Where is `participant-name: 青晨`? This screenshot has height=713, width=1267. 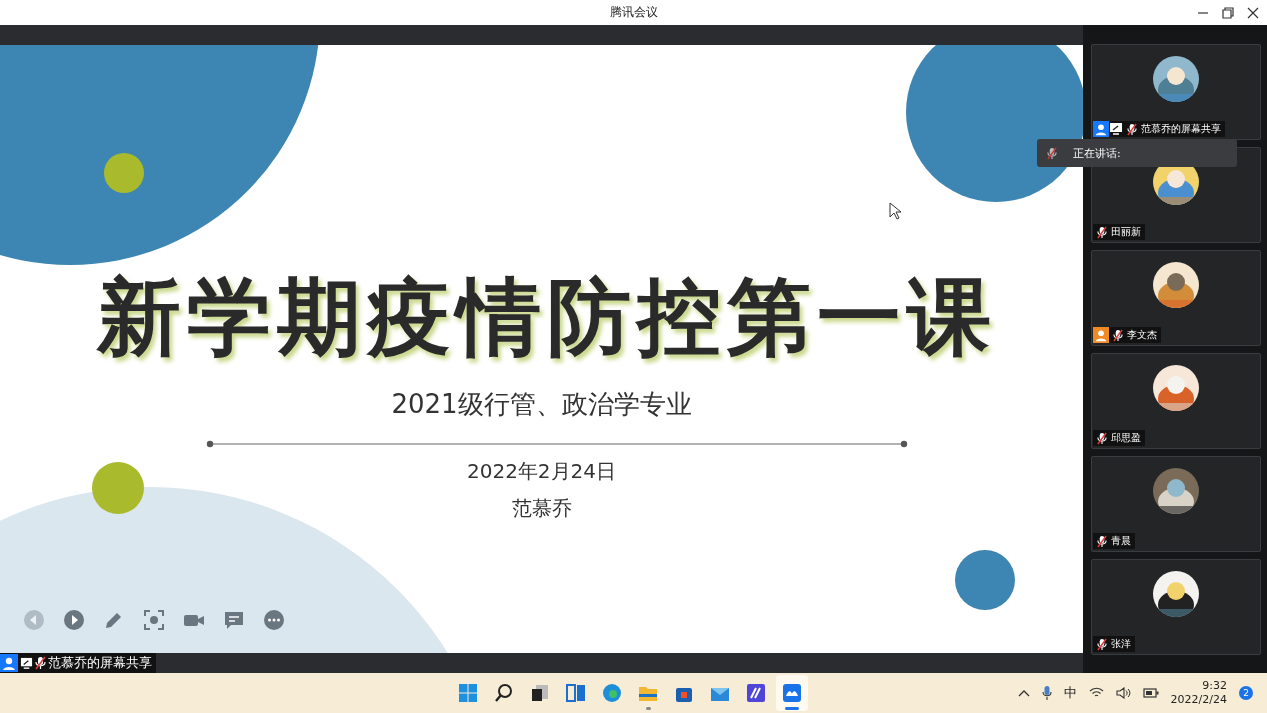 participant-name: 青晨 is located at coordinates (1121, 541).